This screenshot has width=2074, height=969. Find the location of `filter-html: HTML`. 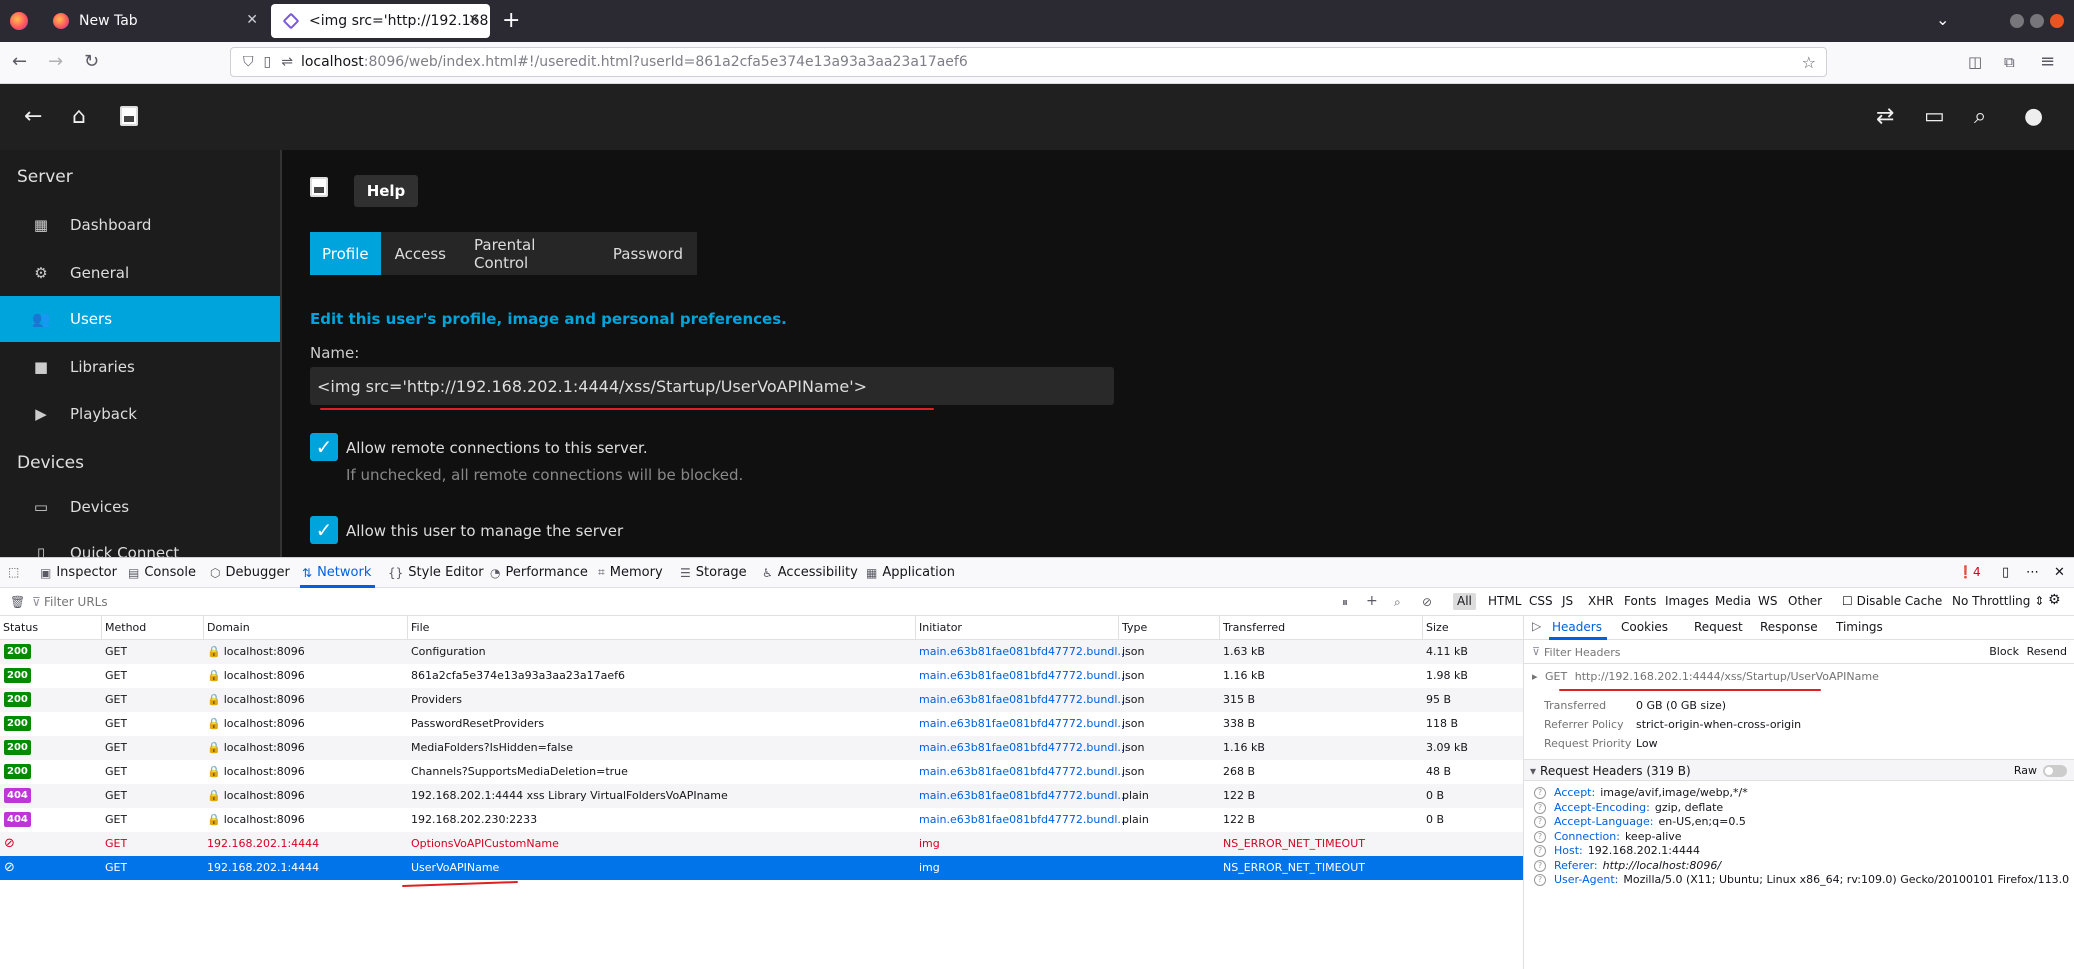

filter-html: HTML is located at coordinates (1504, 601).